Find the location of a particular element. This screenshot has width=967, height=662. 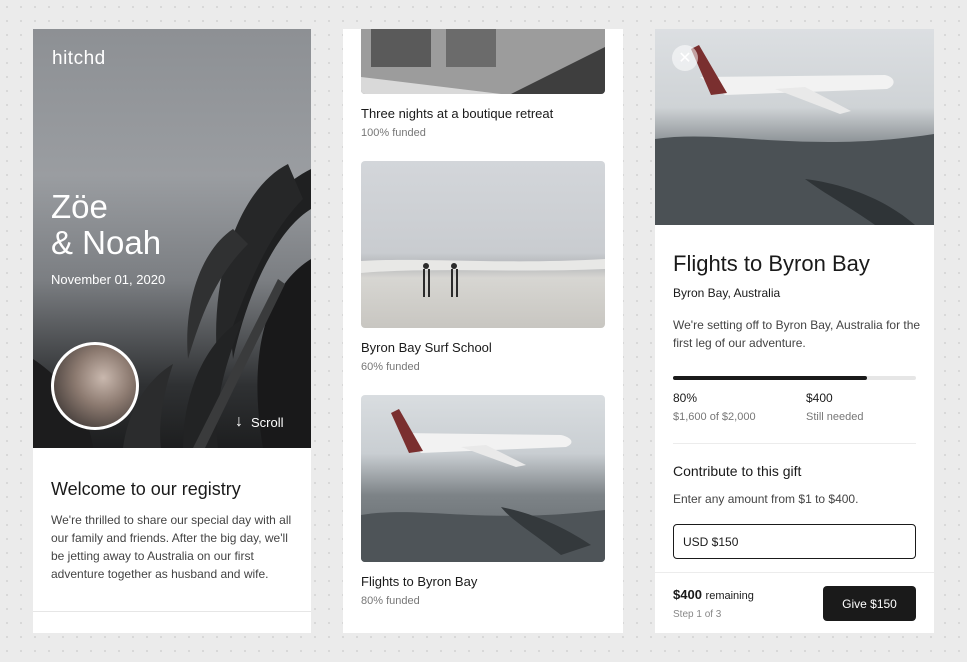

gift-detail-title: Flights to Byron Bay is located at coordinates (771, 263).